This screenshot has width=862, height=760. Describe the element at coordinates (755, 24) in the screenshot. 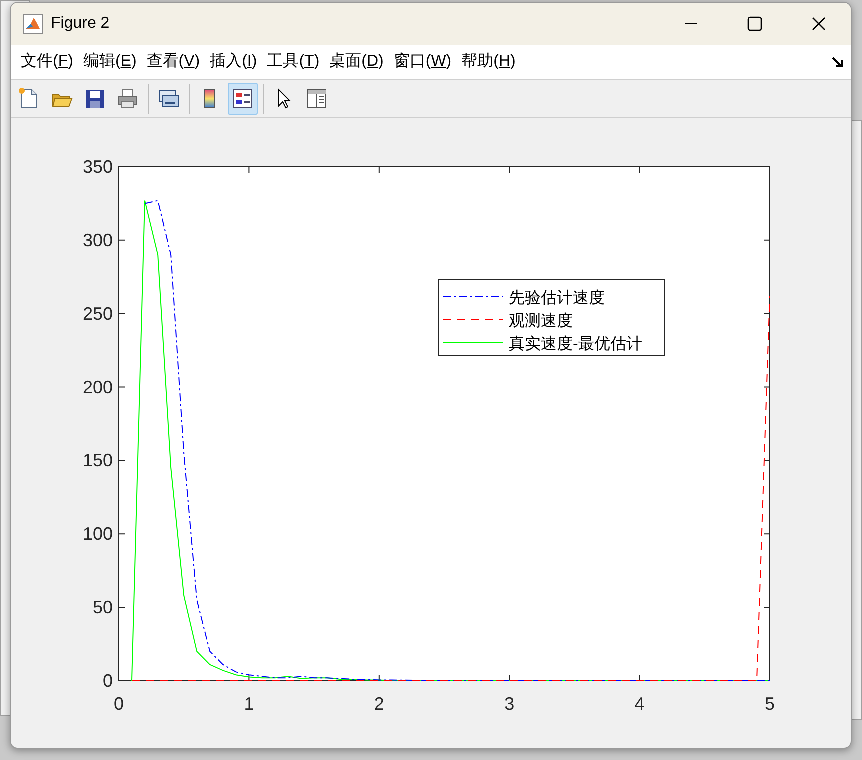

I see `maximize-icon` at that location.